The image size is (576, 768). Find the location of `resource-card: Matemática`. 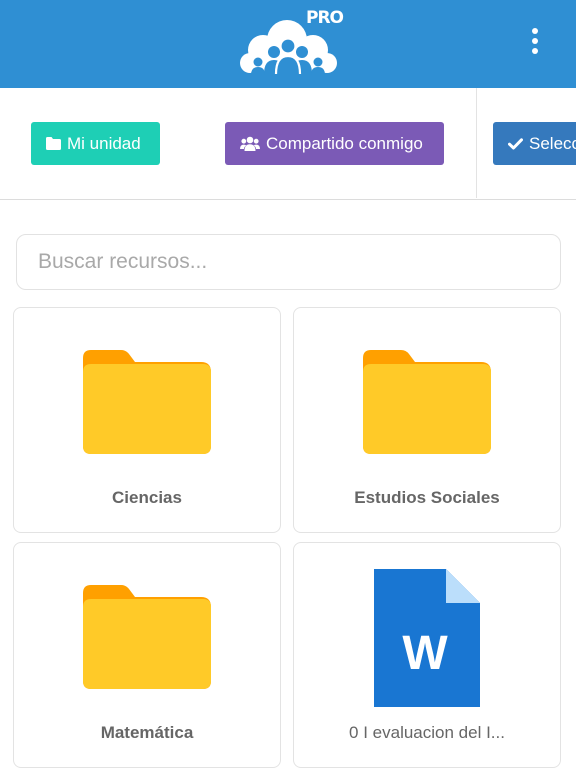

resource-card: Matemática is located at coordinates (147, 655).